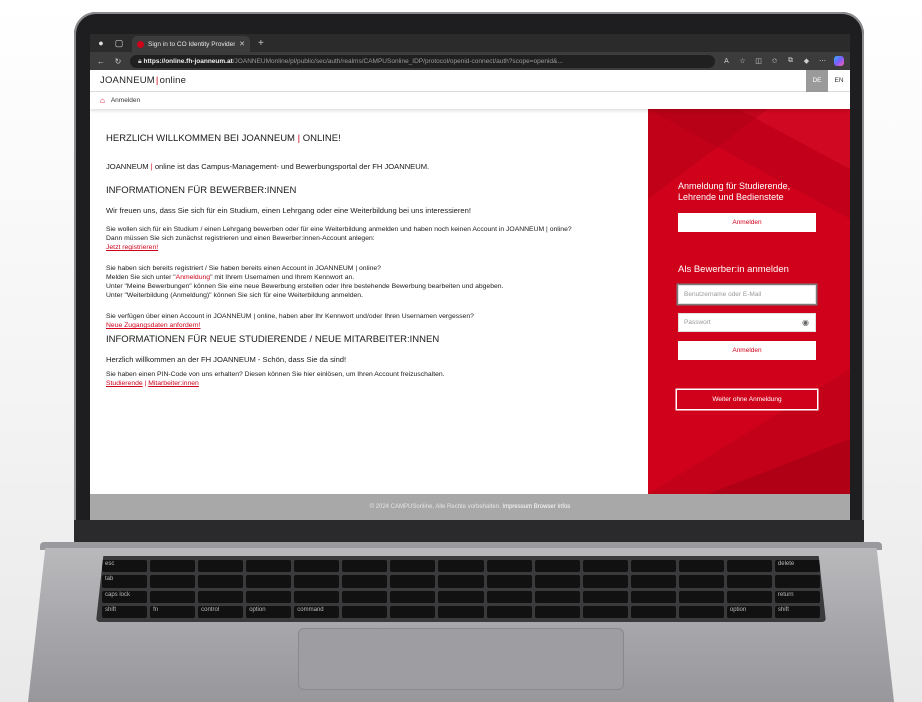 This screenshot has height=702, width=922. What do you see at coordinates (517, 507) in the screenshot?
I see `impressum-link: Impressum` at bounding box center [517, 507].